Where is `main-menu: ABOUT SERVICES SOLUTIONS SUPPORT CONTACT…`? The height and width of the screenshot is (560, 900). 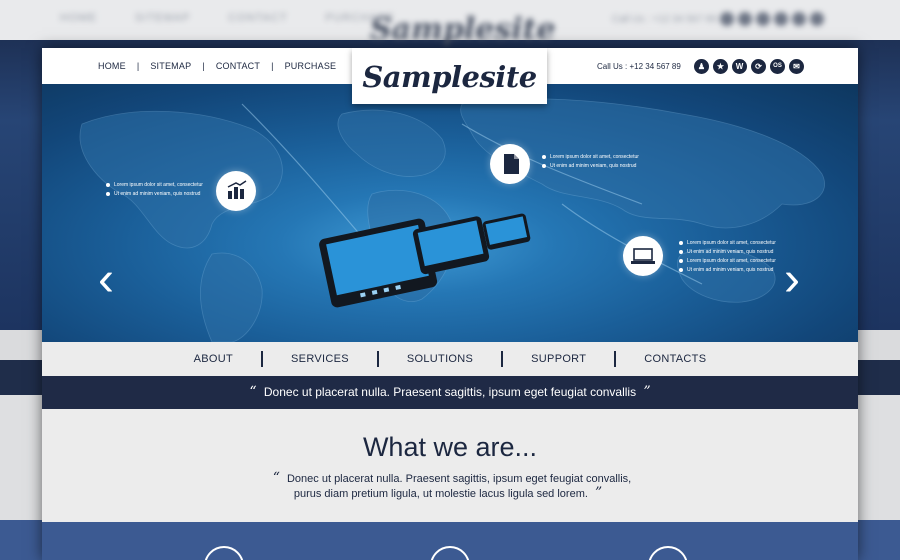
main-menu: ABOUT SERVICES SOLUTIONS SUPPORT CONTACT… is located at coordinates (450, 359).